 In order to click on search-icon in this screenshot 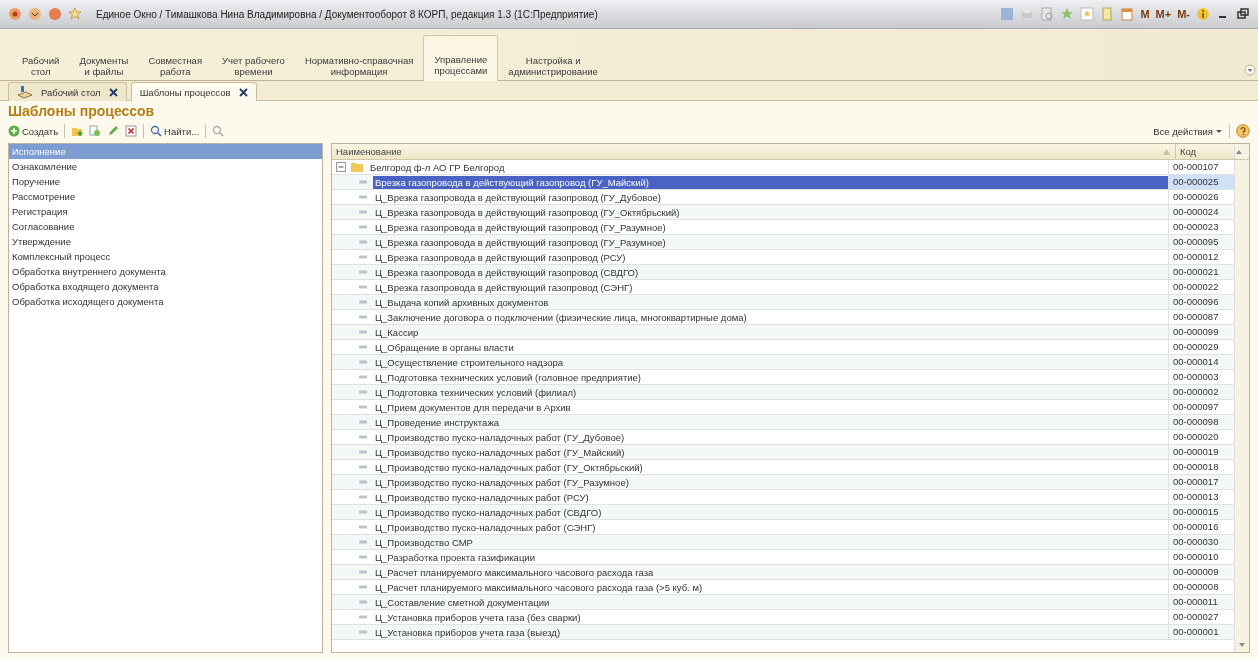, I will do `click(156, 131)`.